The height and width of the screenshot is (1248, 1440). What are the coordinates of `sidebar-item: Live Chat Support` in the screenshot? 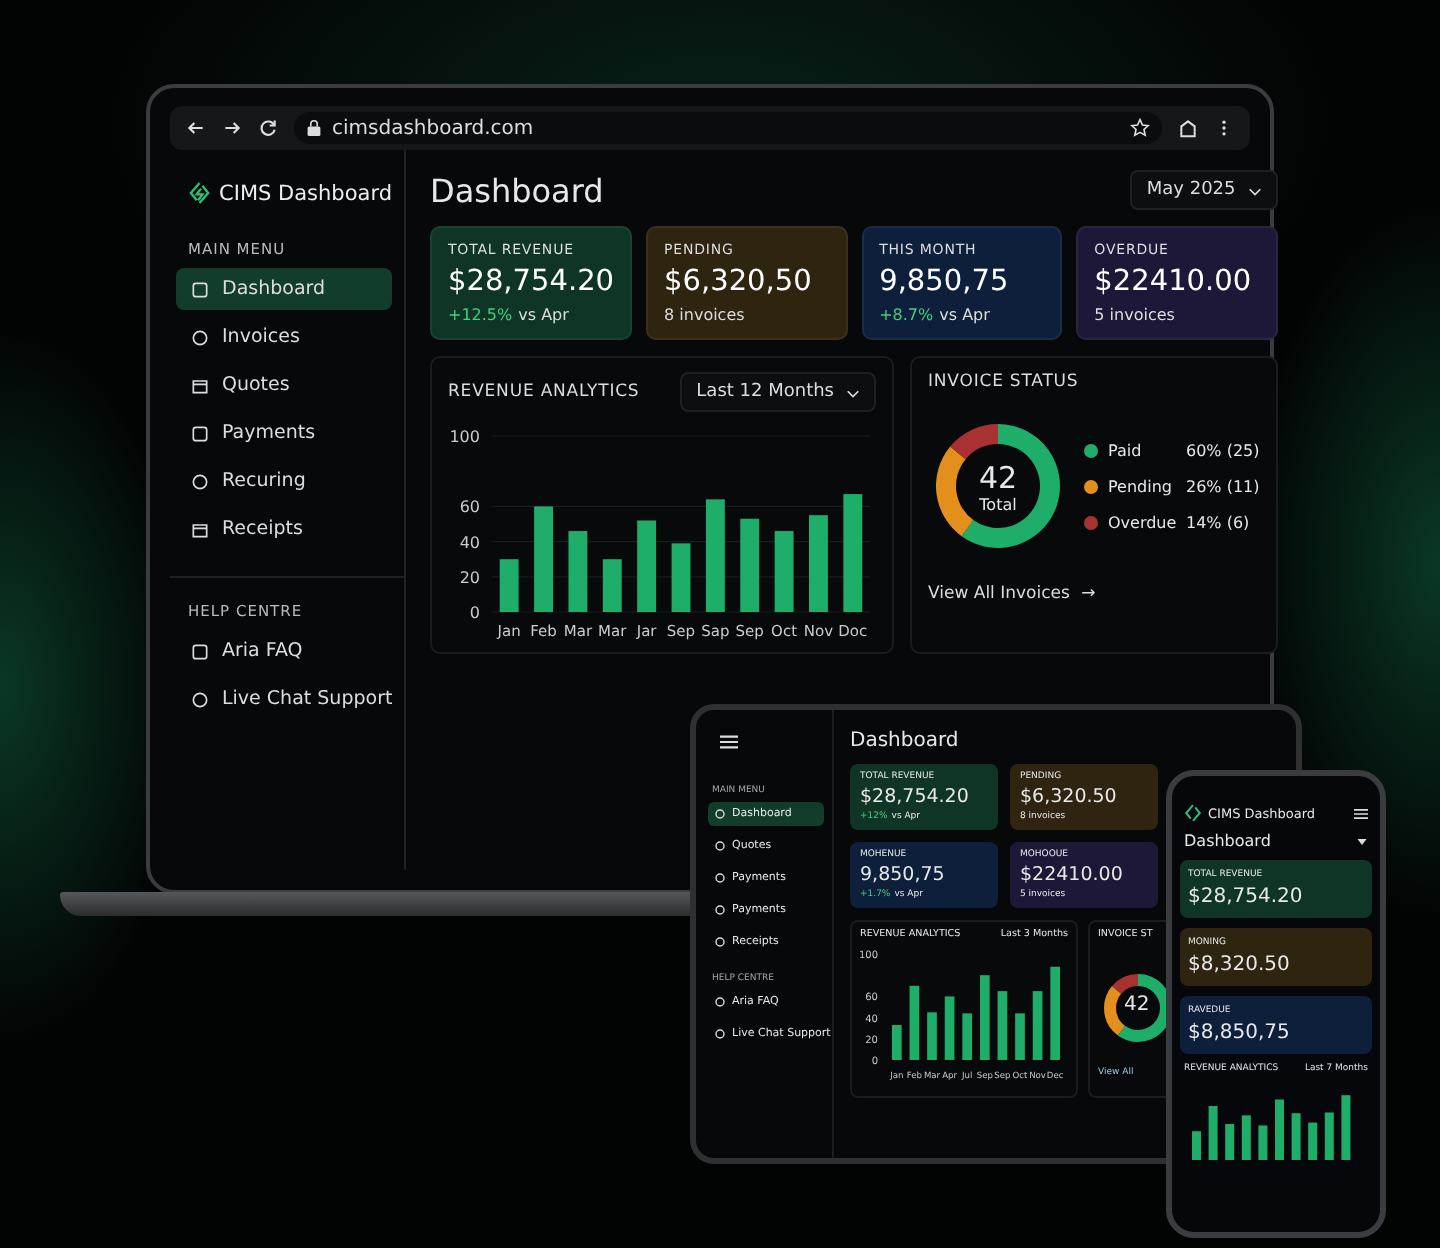 It's located at (284, 699).